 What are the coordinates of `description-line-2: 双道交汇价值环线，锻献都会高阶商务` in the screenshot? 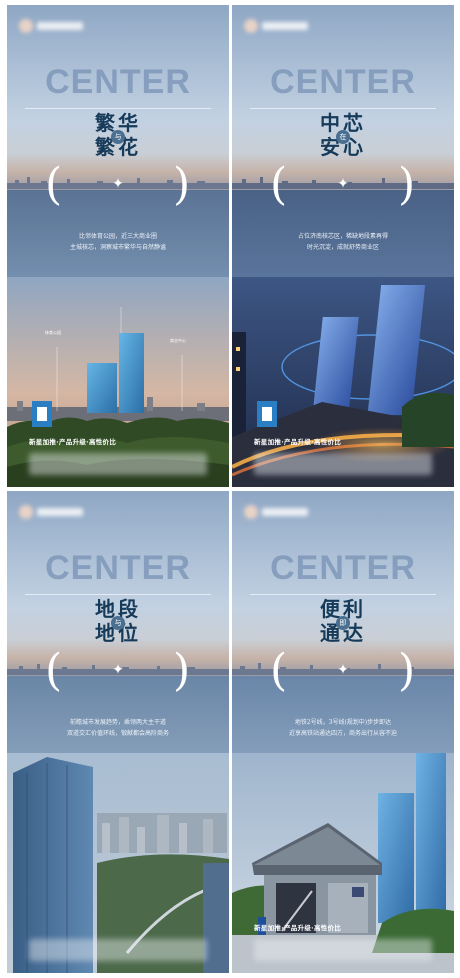 It's located at (117, 733).